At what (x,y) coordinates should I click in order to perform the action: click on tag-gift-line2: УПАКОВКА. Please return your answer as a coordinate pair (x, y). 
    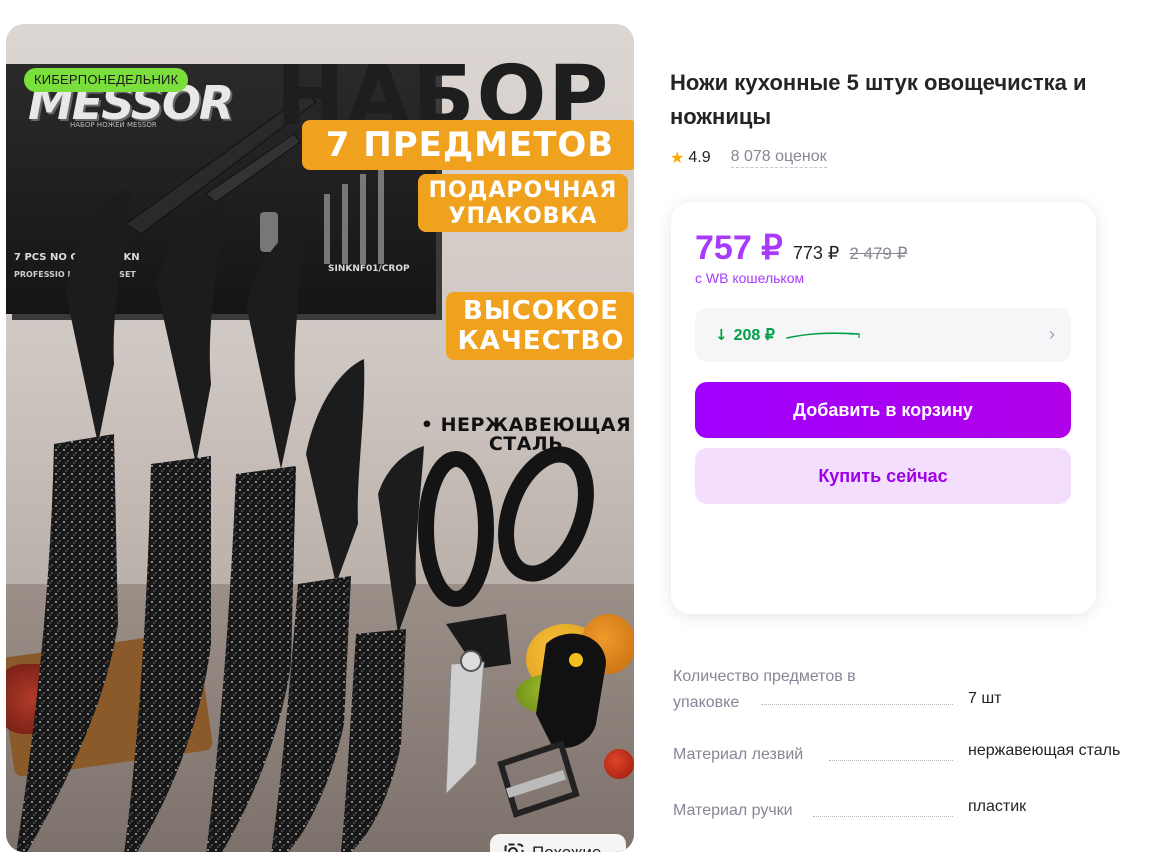
    Looking at the image, I should click on (523, 216).